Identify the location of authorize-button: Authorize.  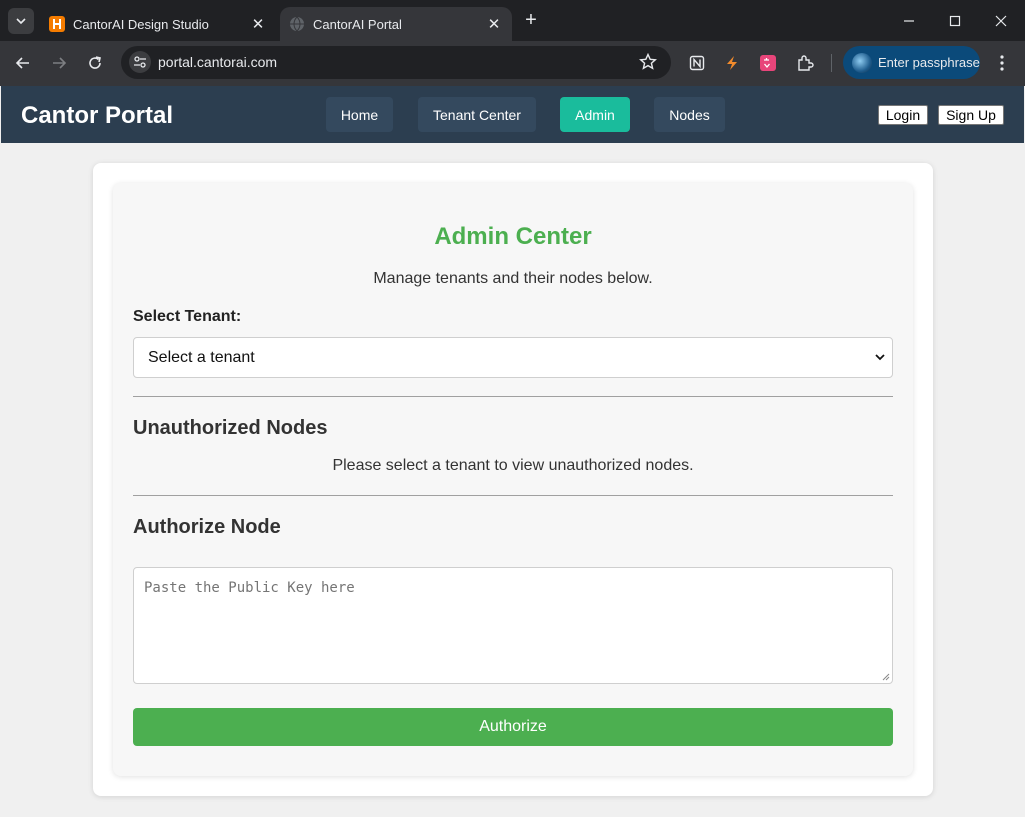
(513, 727).